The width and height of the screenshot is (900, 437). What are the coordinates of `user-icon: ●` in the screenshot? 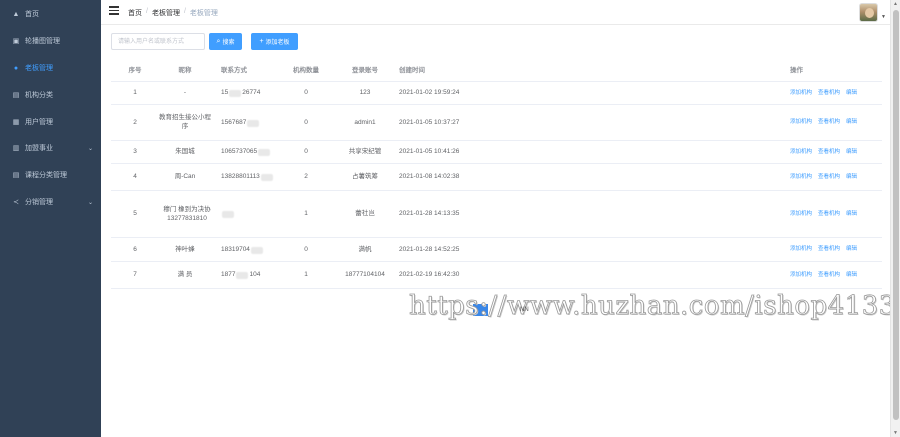 It's located at (16, 68).